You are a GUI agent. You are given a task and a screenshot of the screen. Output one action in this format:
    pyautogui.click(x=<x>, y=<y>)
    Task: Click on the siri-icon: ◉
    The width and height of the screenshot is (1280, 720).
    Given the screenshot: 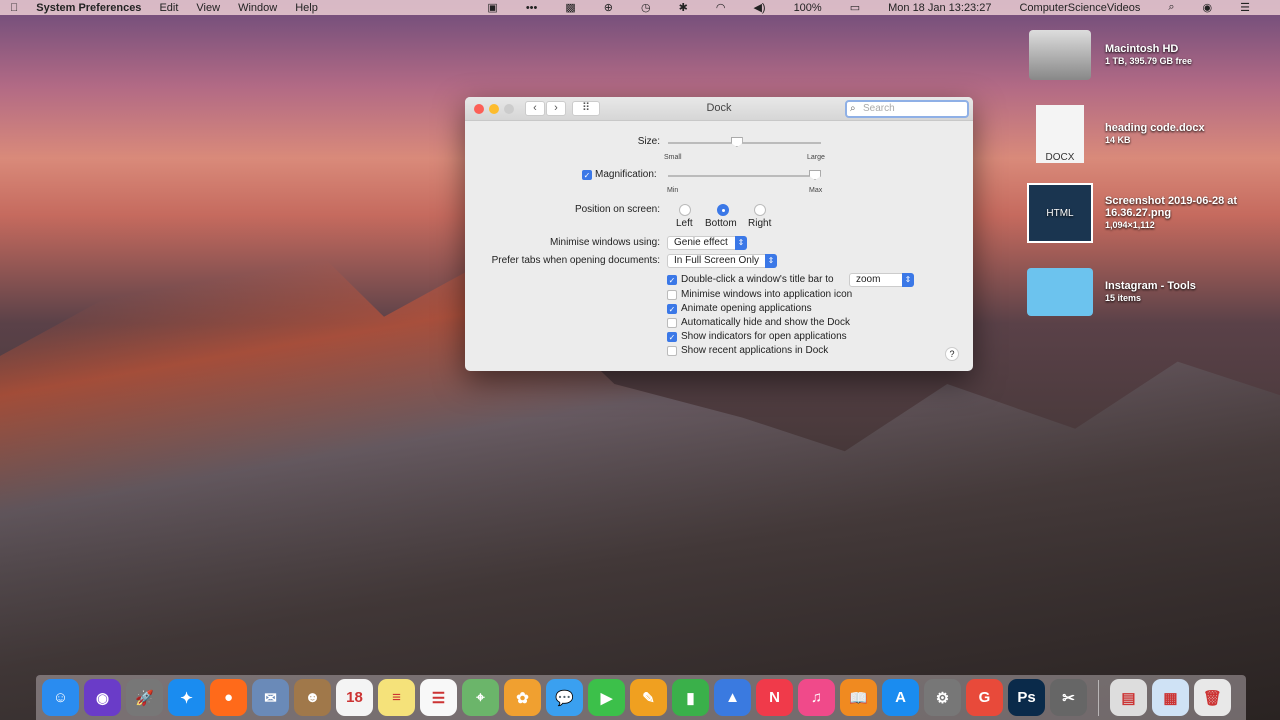 What is the action you would take?
    pyautogui.click(x=1208, y=7)
    